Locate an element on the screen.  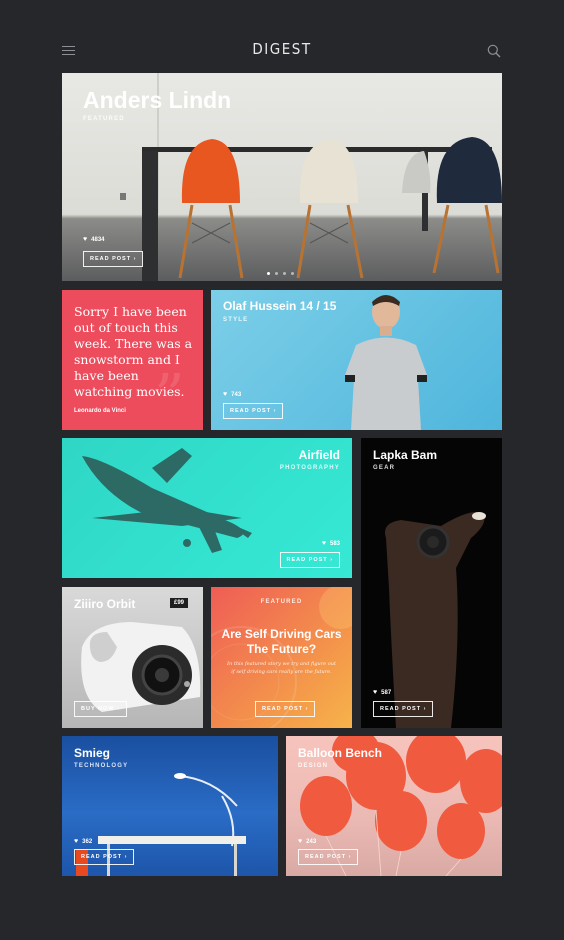
buy-now-button: BUY NOW › is located at coordinates (100, 709).